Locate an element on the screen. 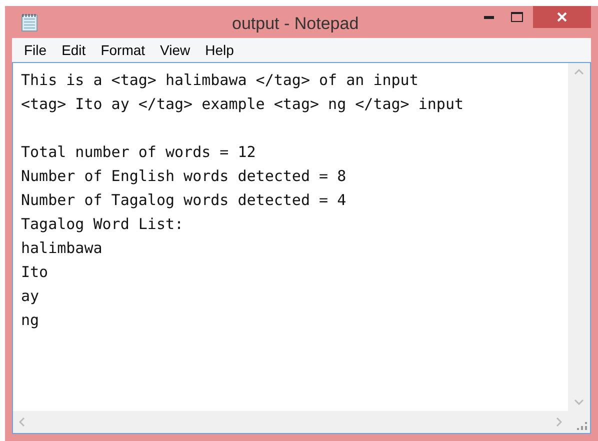  maximize-icon is located at coordinates (517, 17).